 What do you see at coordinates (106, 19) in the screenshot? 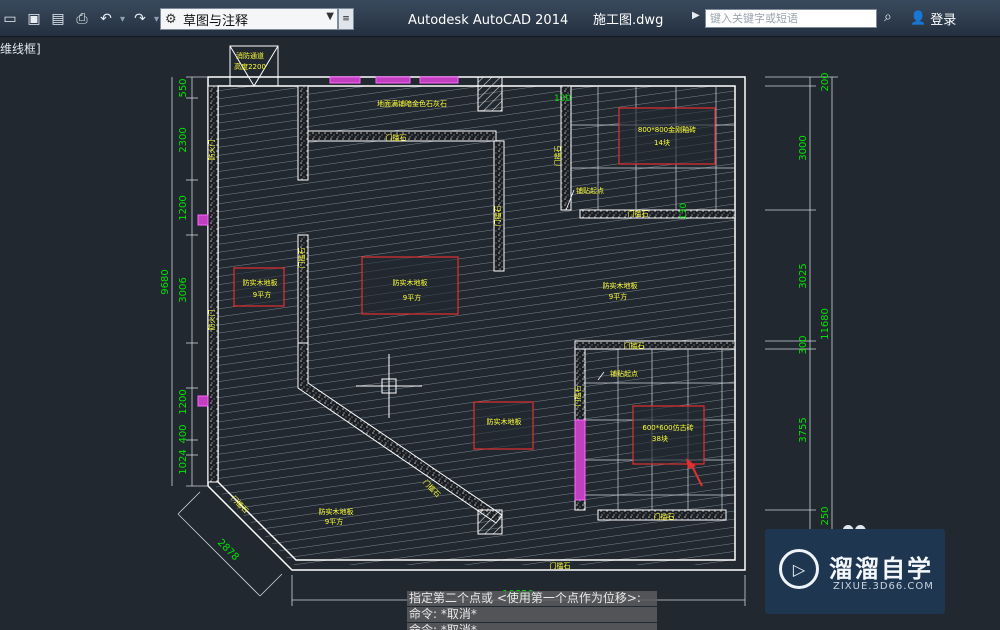
I see `undo-icon: ↶` at bounding box center [106, 19].